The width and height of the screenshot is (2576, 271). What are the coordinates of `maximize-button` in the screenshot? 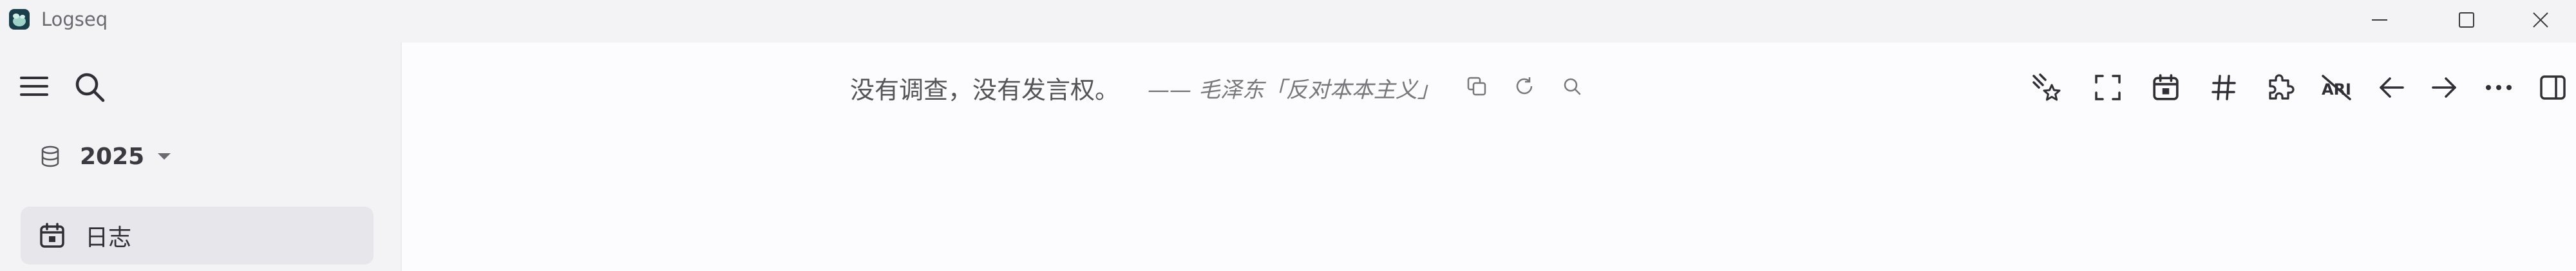 It's located at (2466, 20).